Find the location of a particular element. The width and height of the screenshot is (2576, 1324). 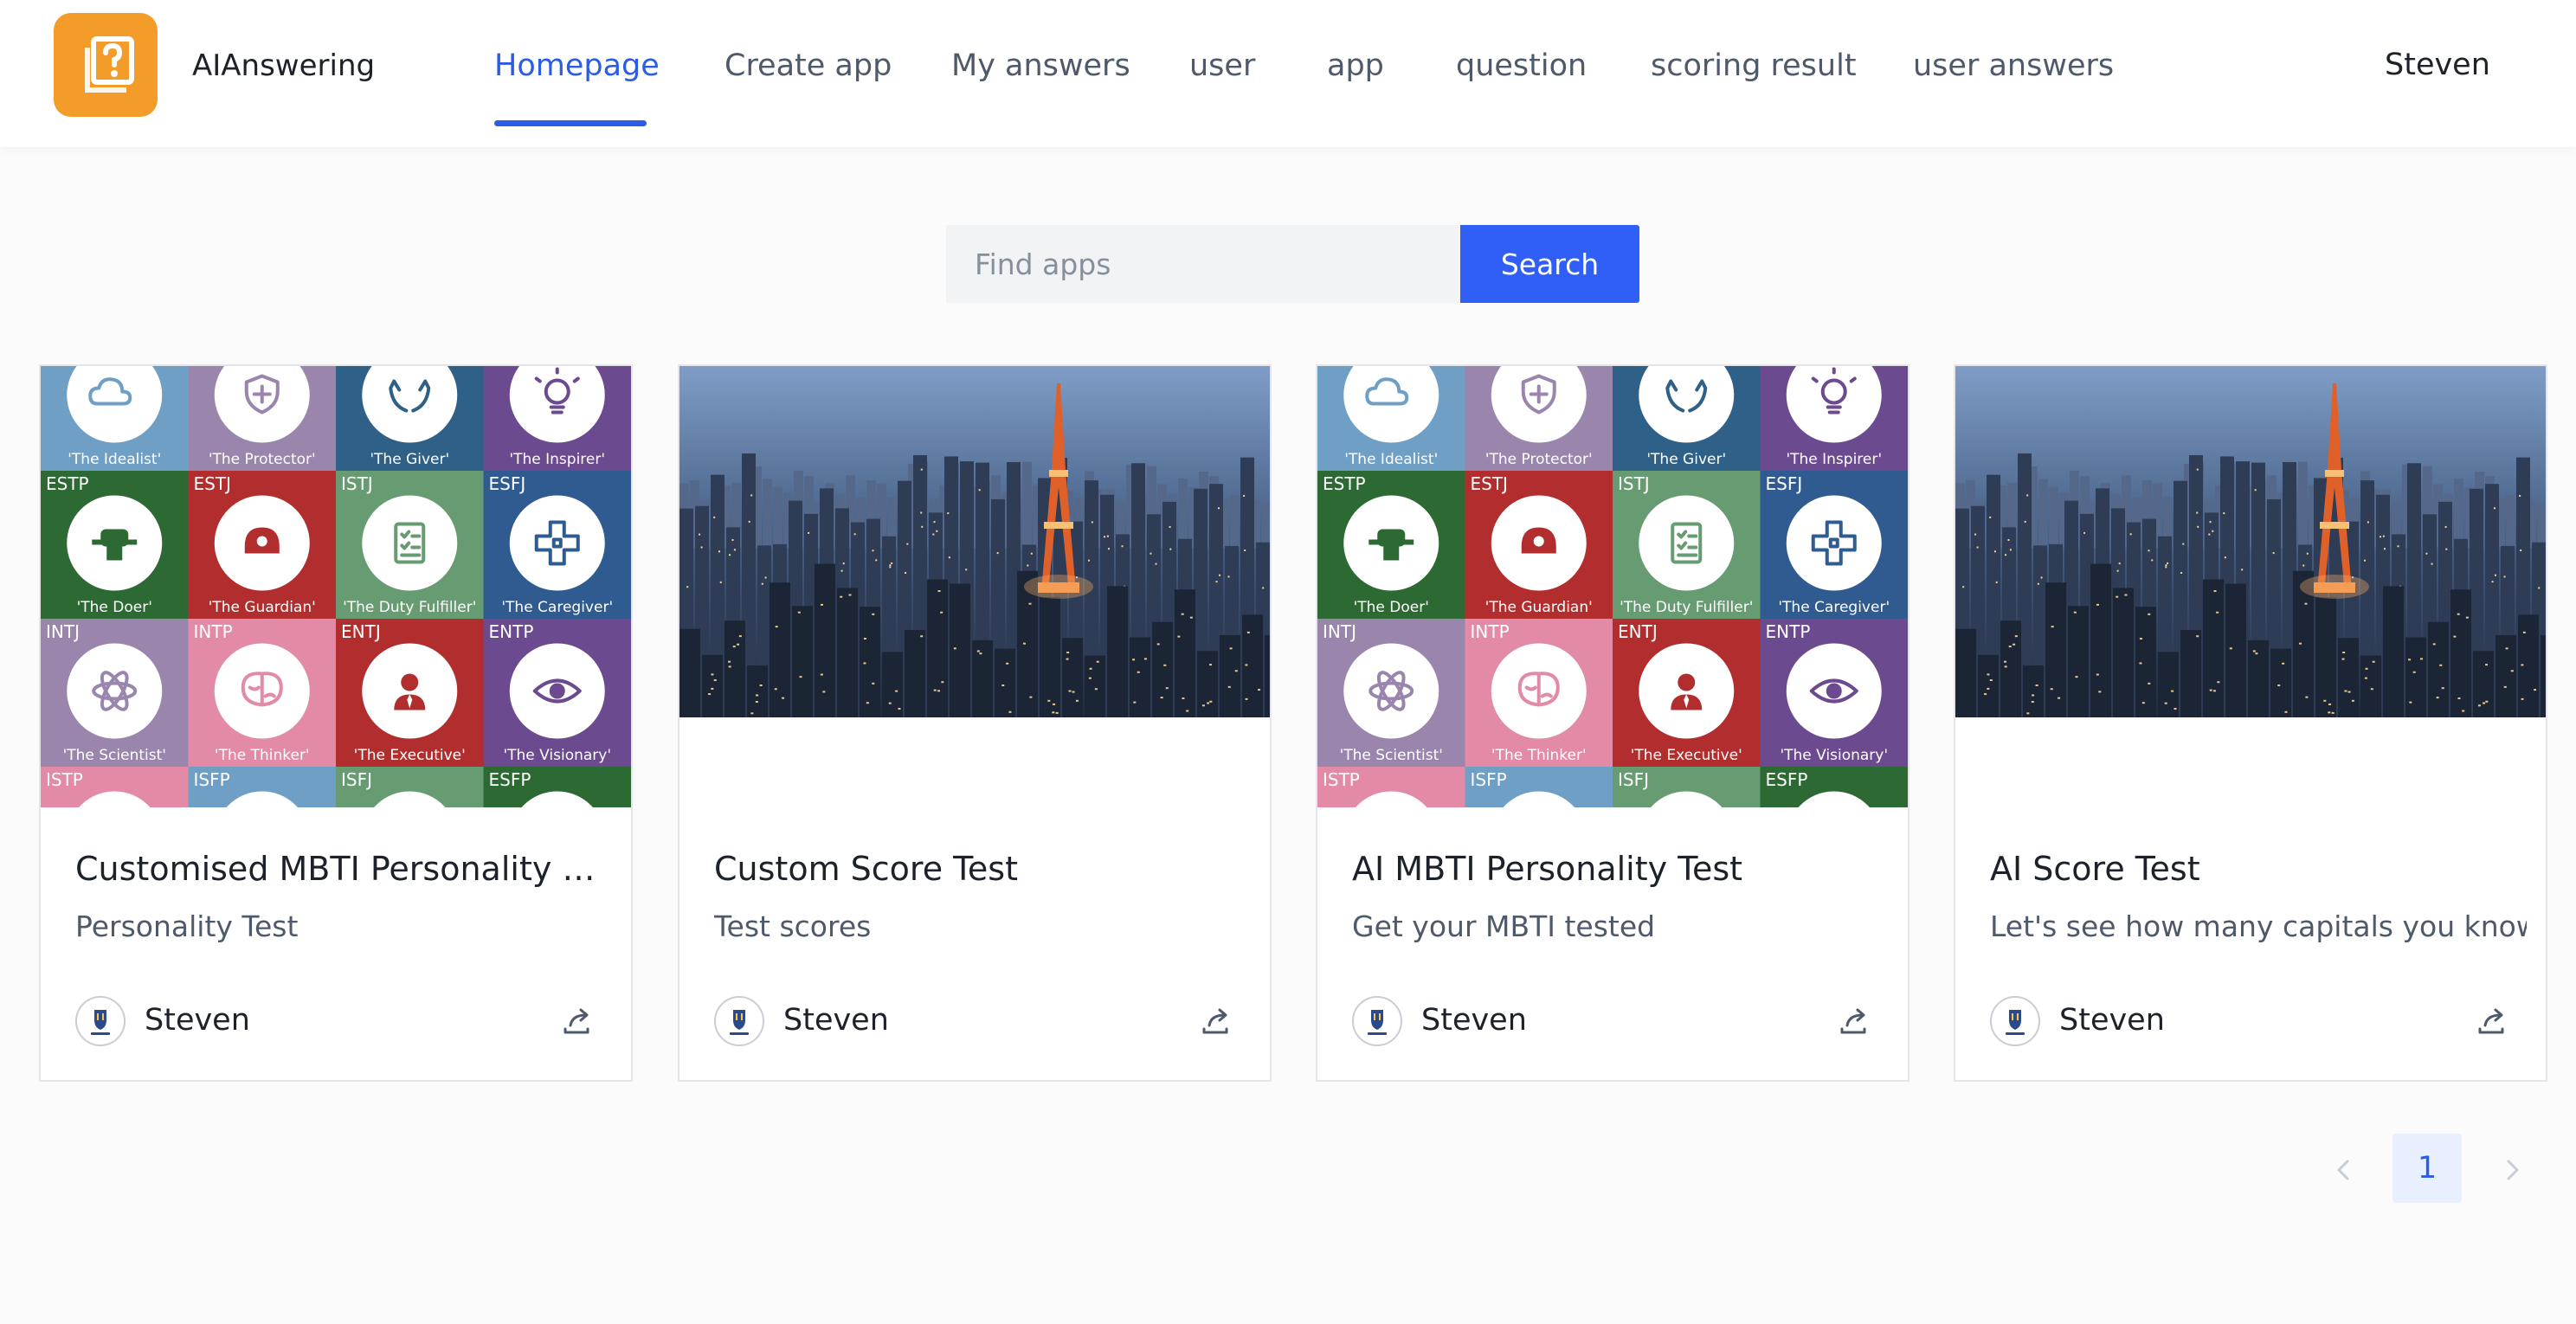

card-cover-image is located at coordinates (2250, 541).